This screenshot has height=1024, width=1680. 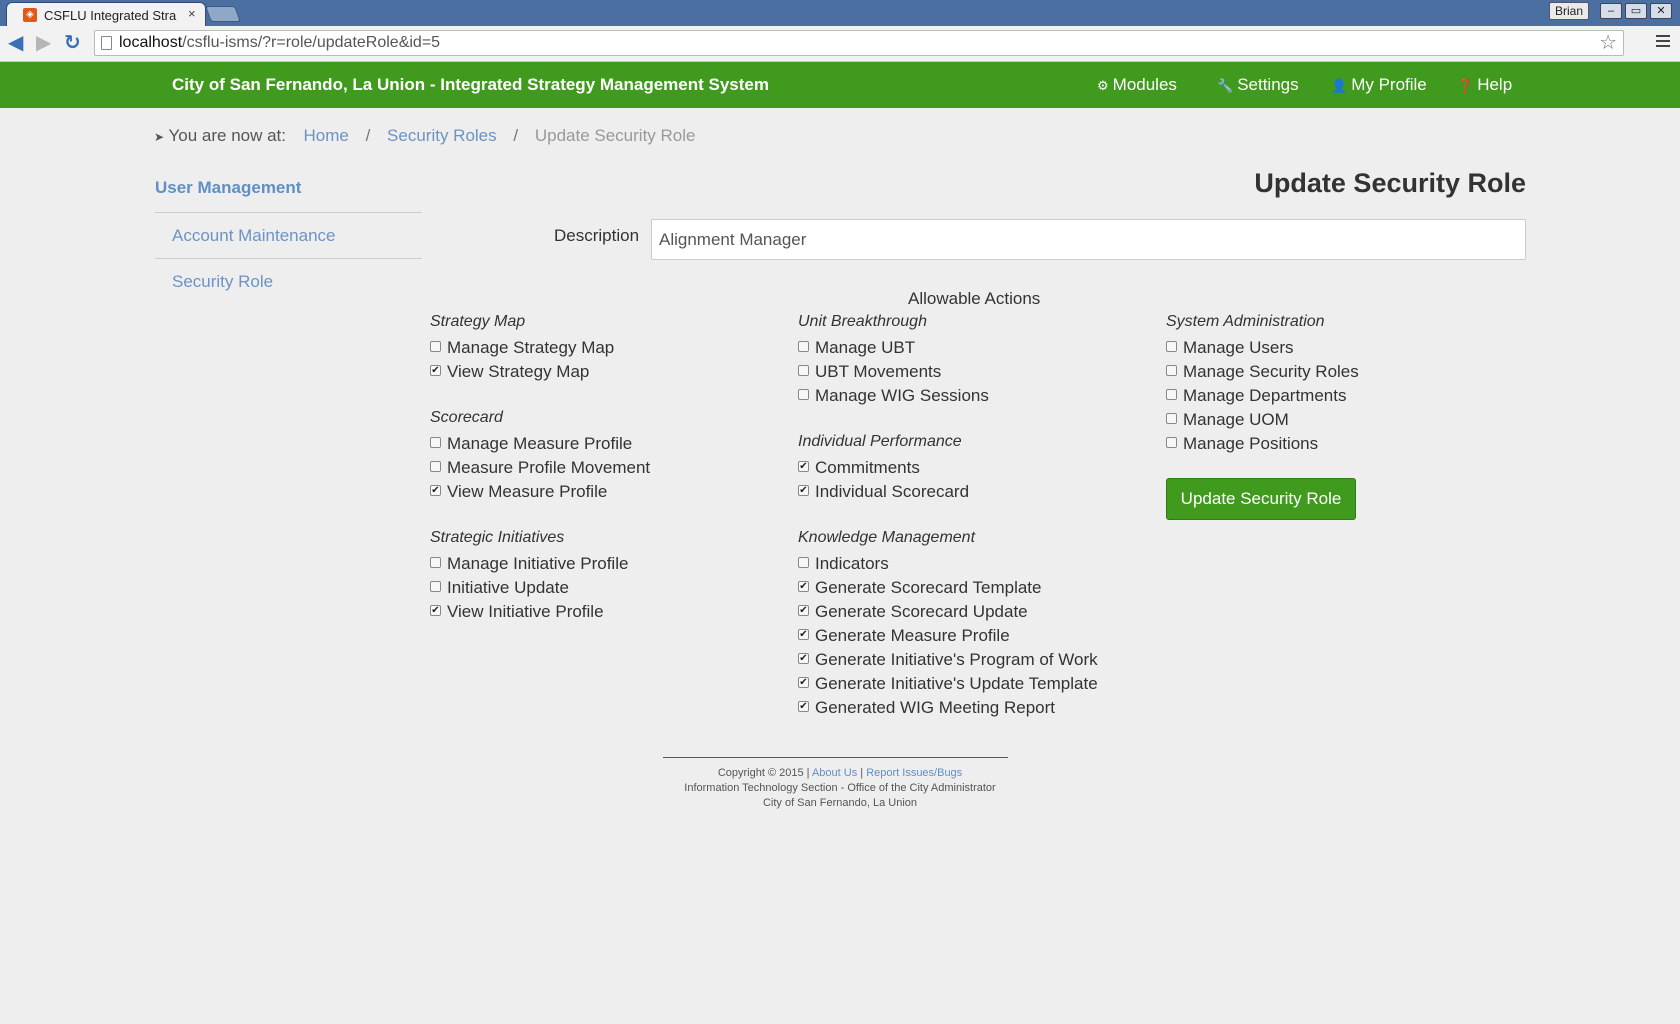 What do you see at coordinates (1261, 499) in the screenshot?
I see `update-security-role-button: Update Security Role` at bounding box center [1261, 499].